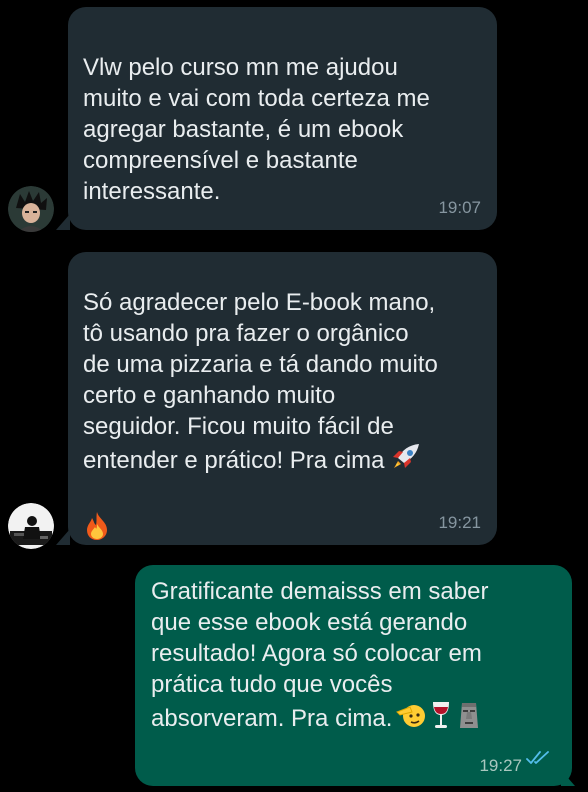 The image size is (588, 792). I want to click on message-timestamp: 19:21, so click(459, 522).